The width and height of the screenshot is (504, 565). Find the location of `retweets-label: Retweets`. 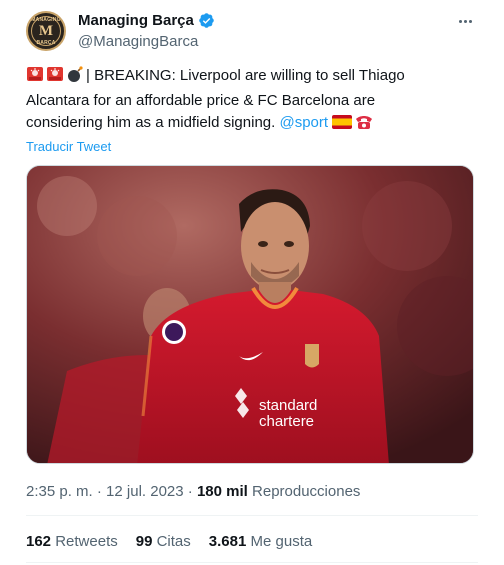

retweets-label: Retweets is located at coordinates (86, 541).